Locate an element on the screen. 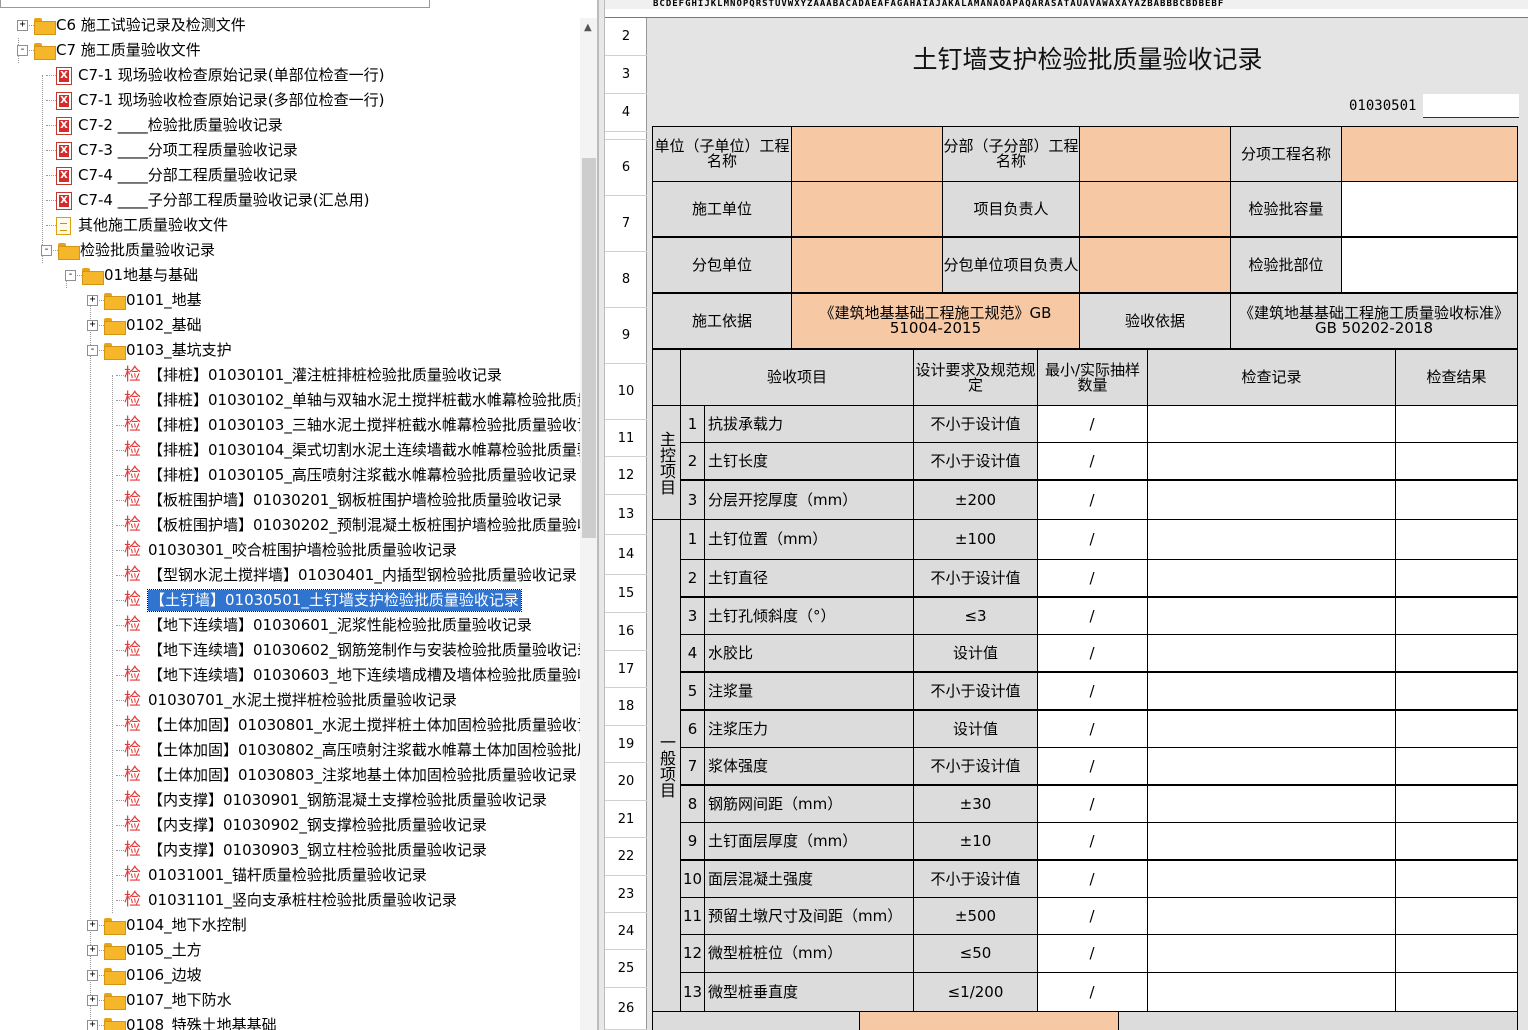 The width and height of the screenshot is (1528, 1030). tree-item: - C7 施工质量验收文件 is located at coordinates (290, 50).